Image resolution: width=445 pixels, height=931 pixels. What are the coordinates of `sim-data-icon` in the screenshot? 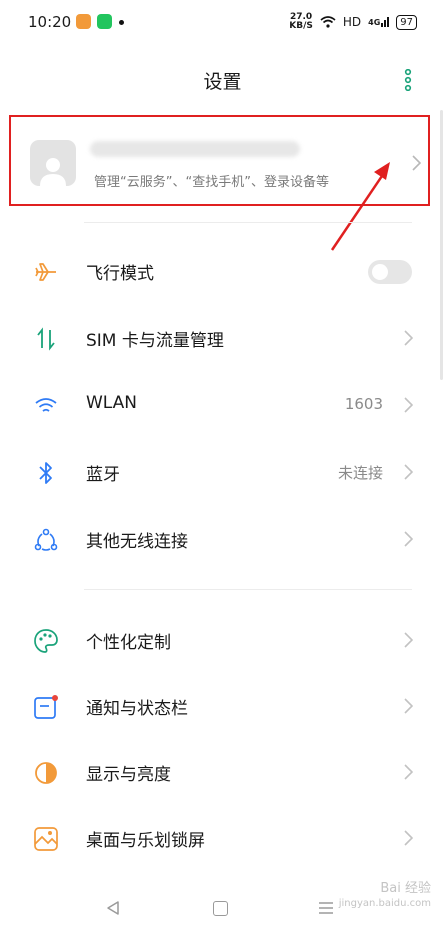 It's located at (46, 339).